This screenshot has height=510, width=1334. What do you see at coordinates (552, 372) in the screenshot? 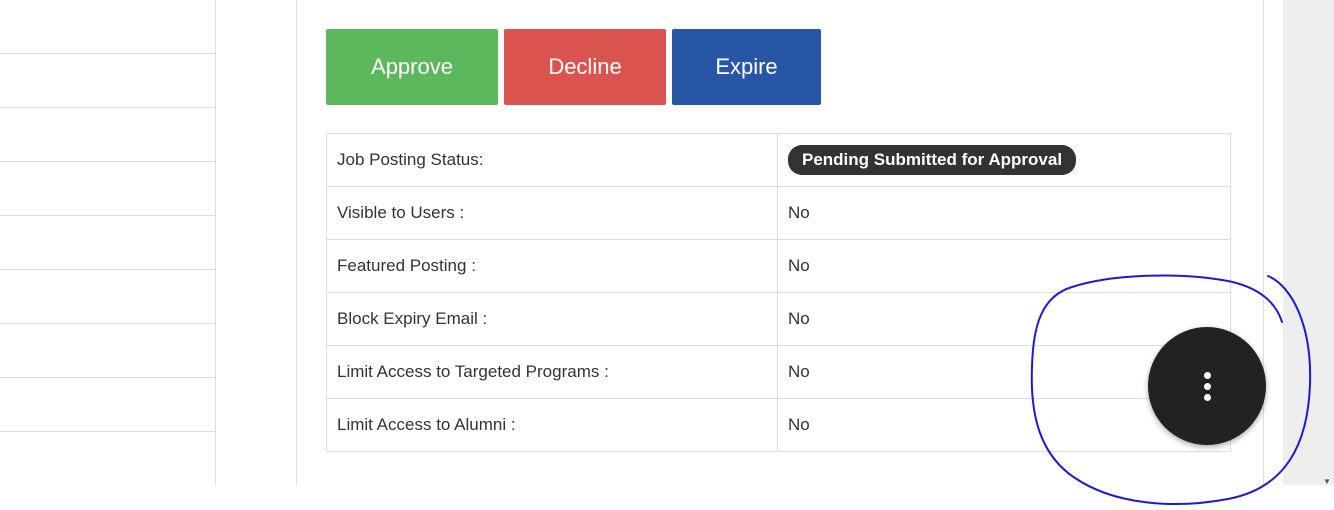
I see `detail-label-targeted-programs: Limit Access to Targeted Programs :` at bounding box center [552, 372].